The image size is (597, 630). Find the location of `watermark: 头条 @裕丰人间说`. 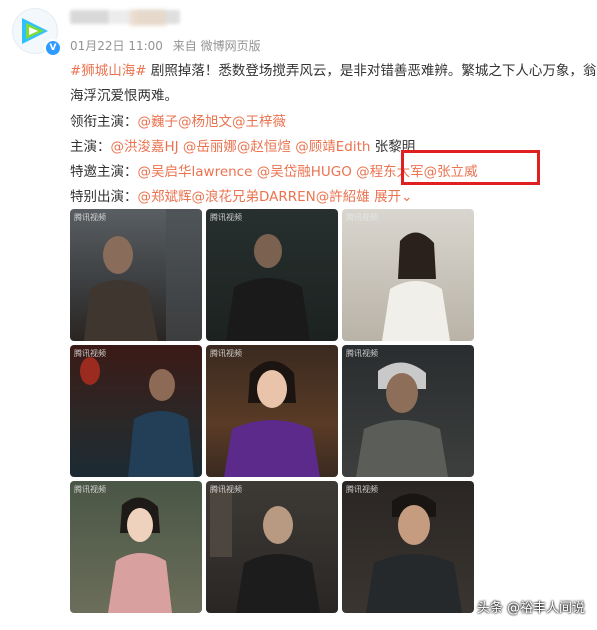

watermark: 头条 @裕丰人间说 is located at coordinates (530, 608).